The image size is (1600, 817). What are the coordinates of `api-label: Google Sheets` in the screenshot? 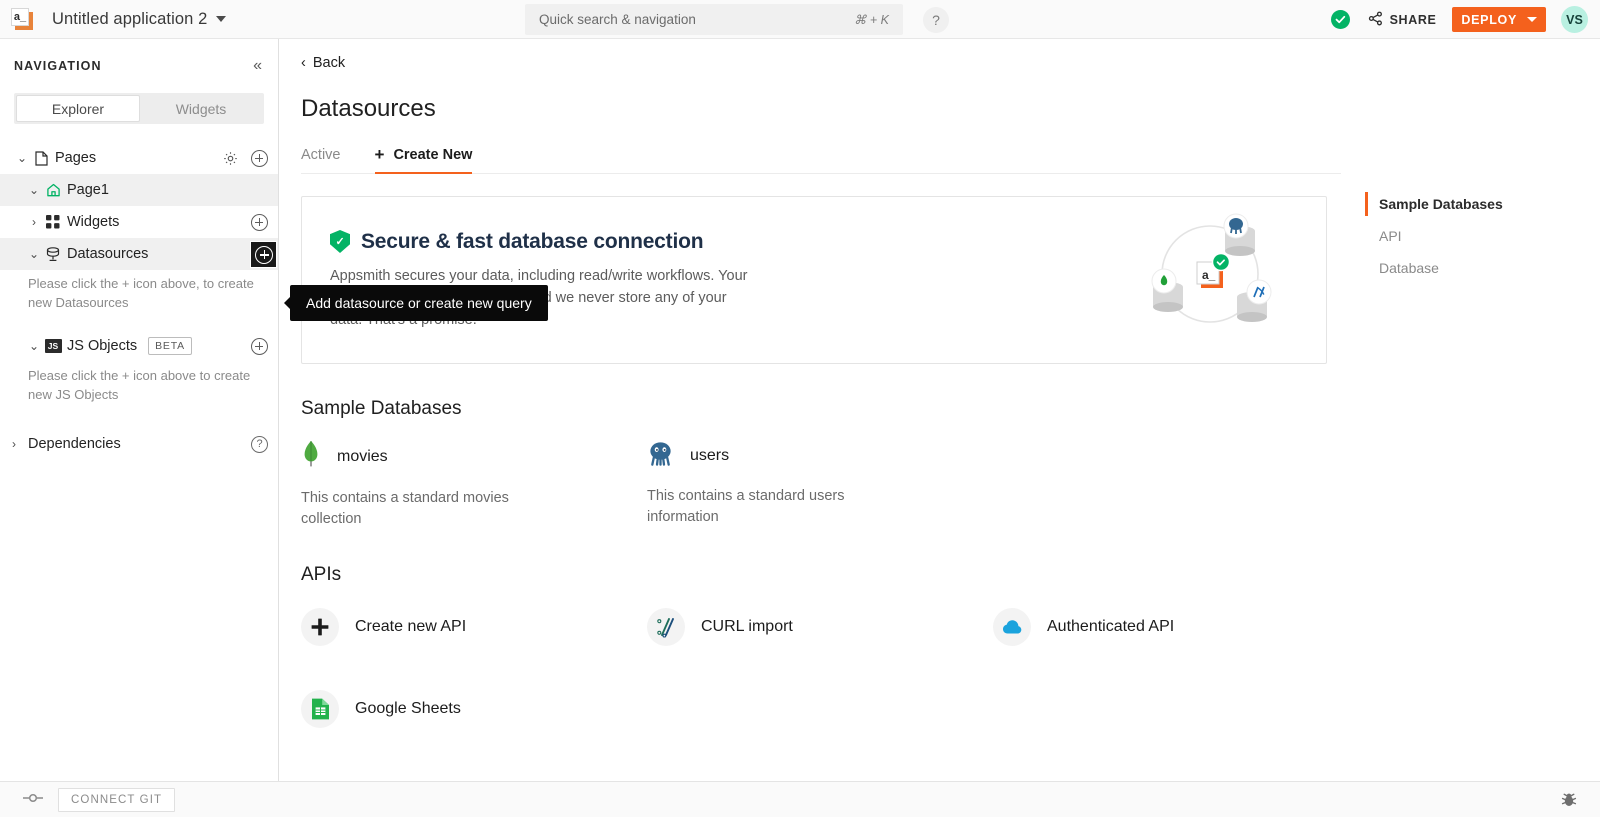 It's located at (408, 708).